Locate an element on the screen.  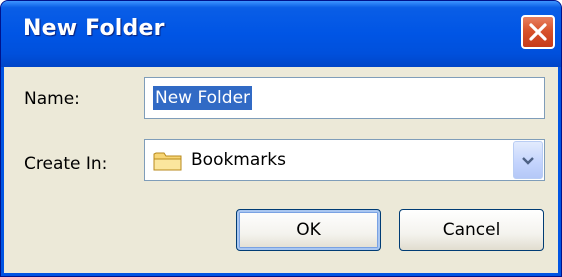
name-label: Name: is located at coordinates (52, 99).